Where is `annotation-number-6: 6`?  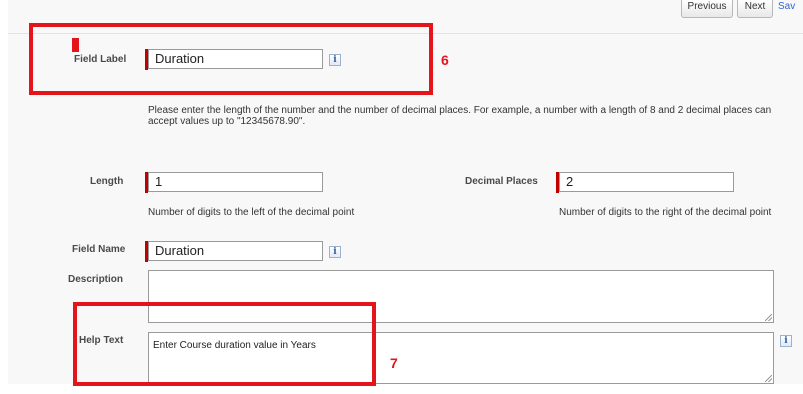 annotation-number-6: 6 is located at coordinates (445, 60).